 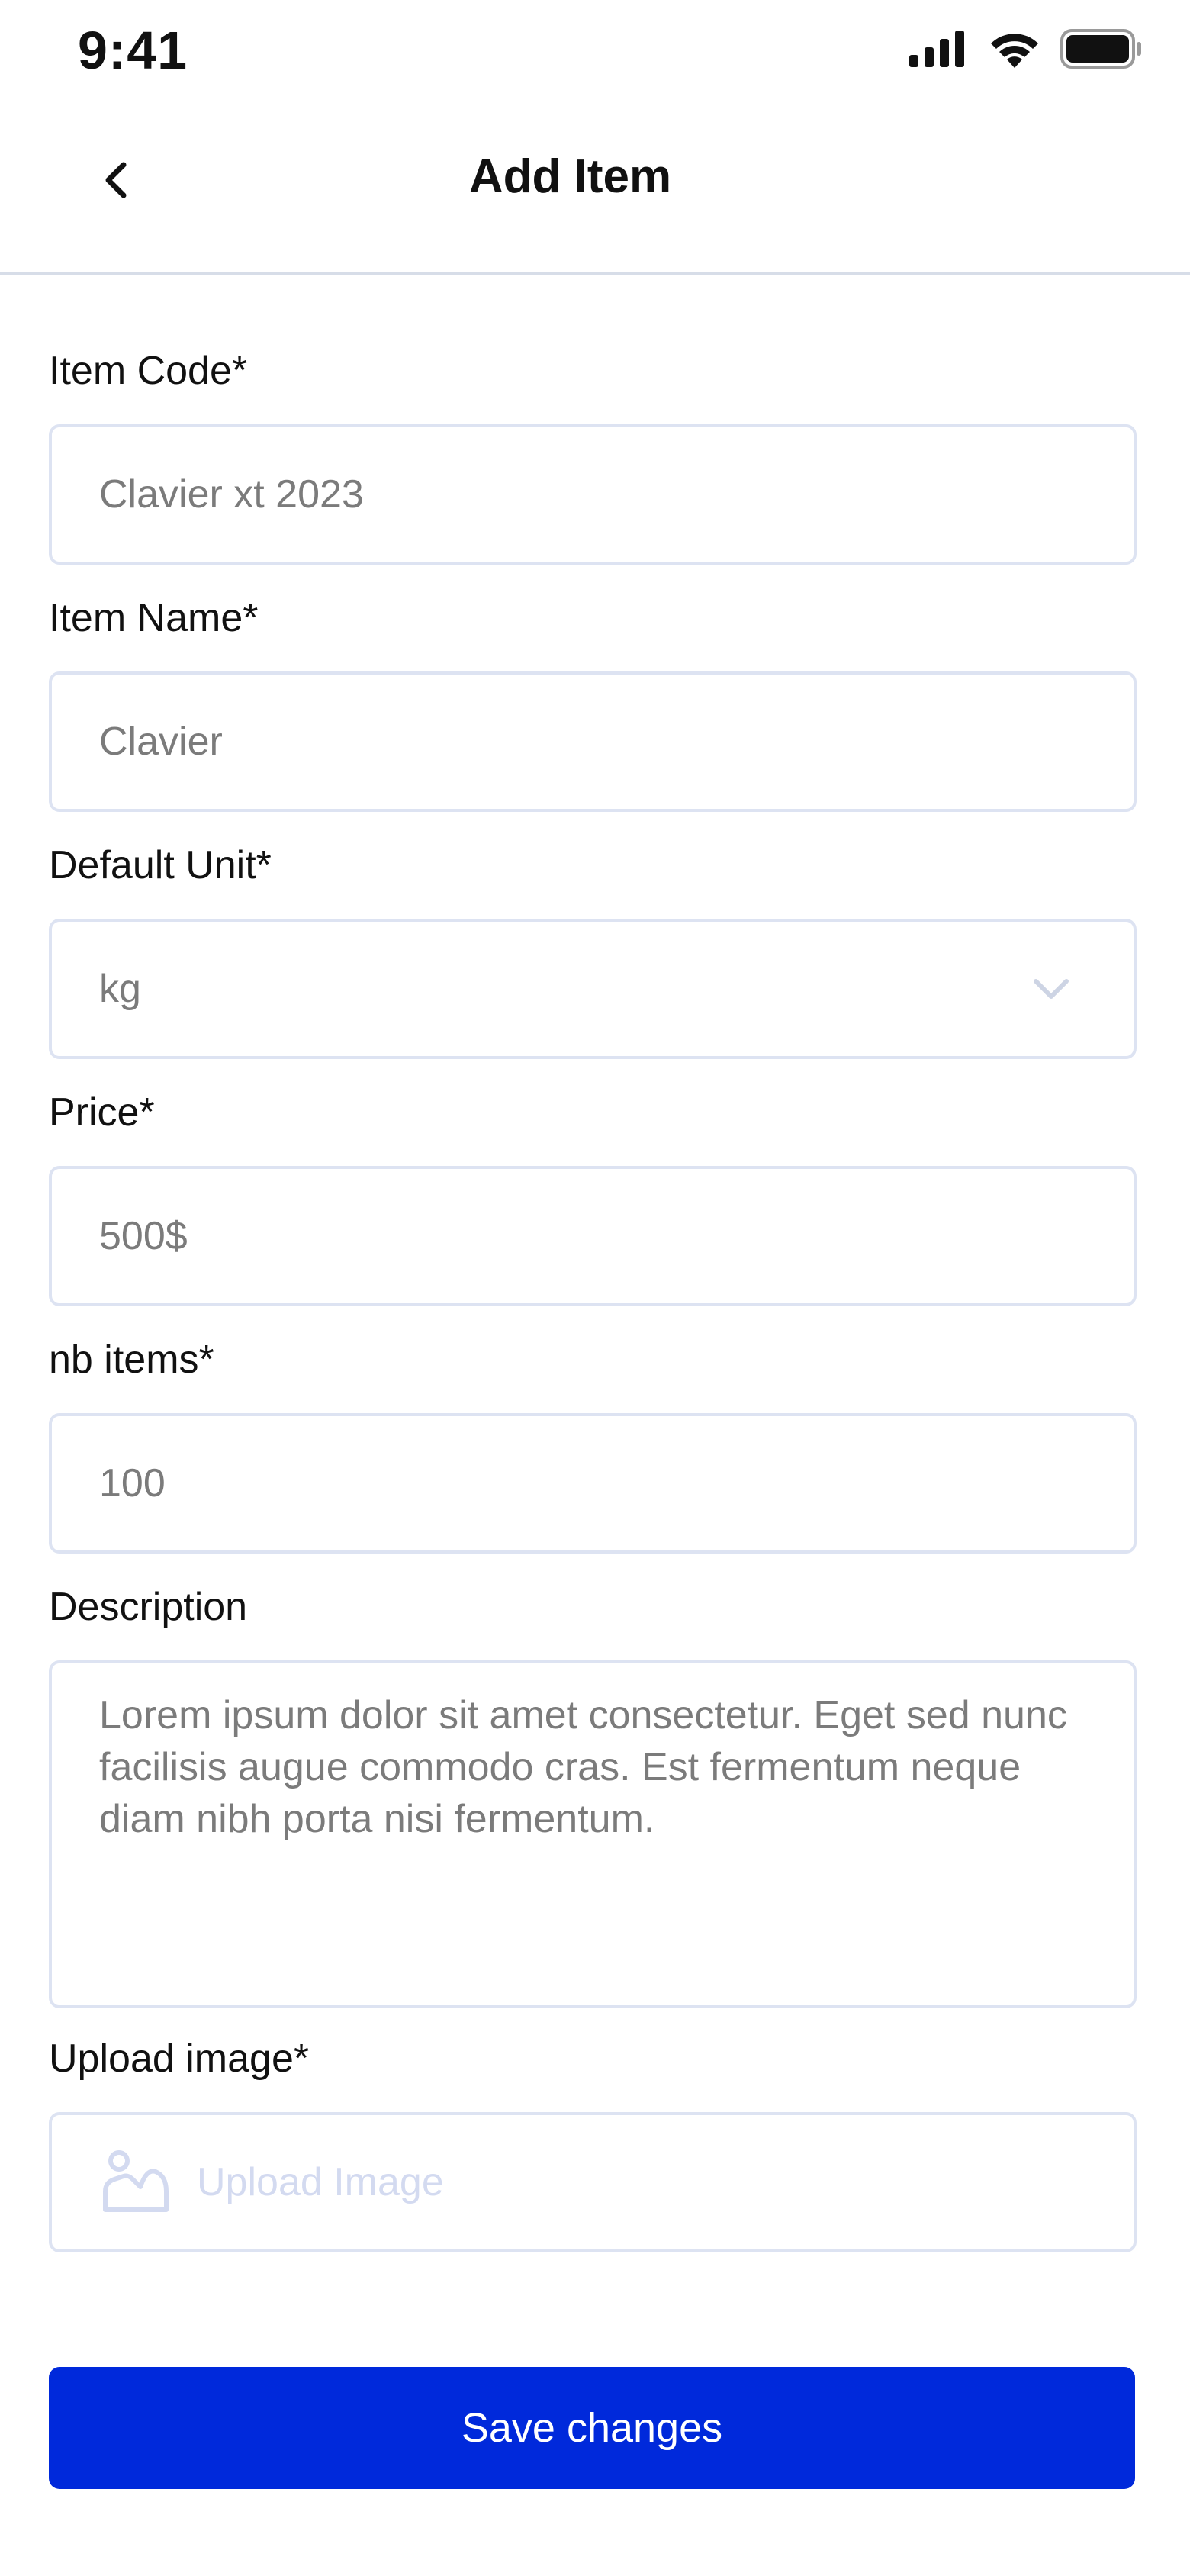 What do you see at coordinates (148, 1607) in the screenshot?
I see `description-label: Description` at bounding box center [148, 1607].